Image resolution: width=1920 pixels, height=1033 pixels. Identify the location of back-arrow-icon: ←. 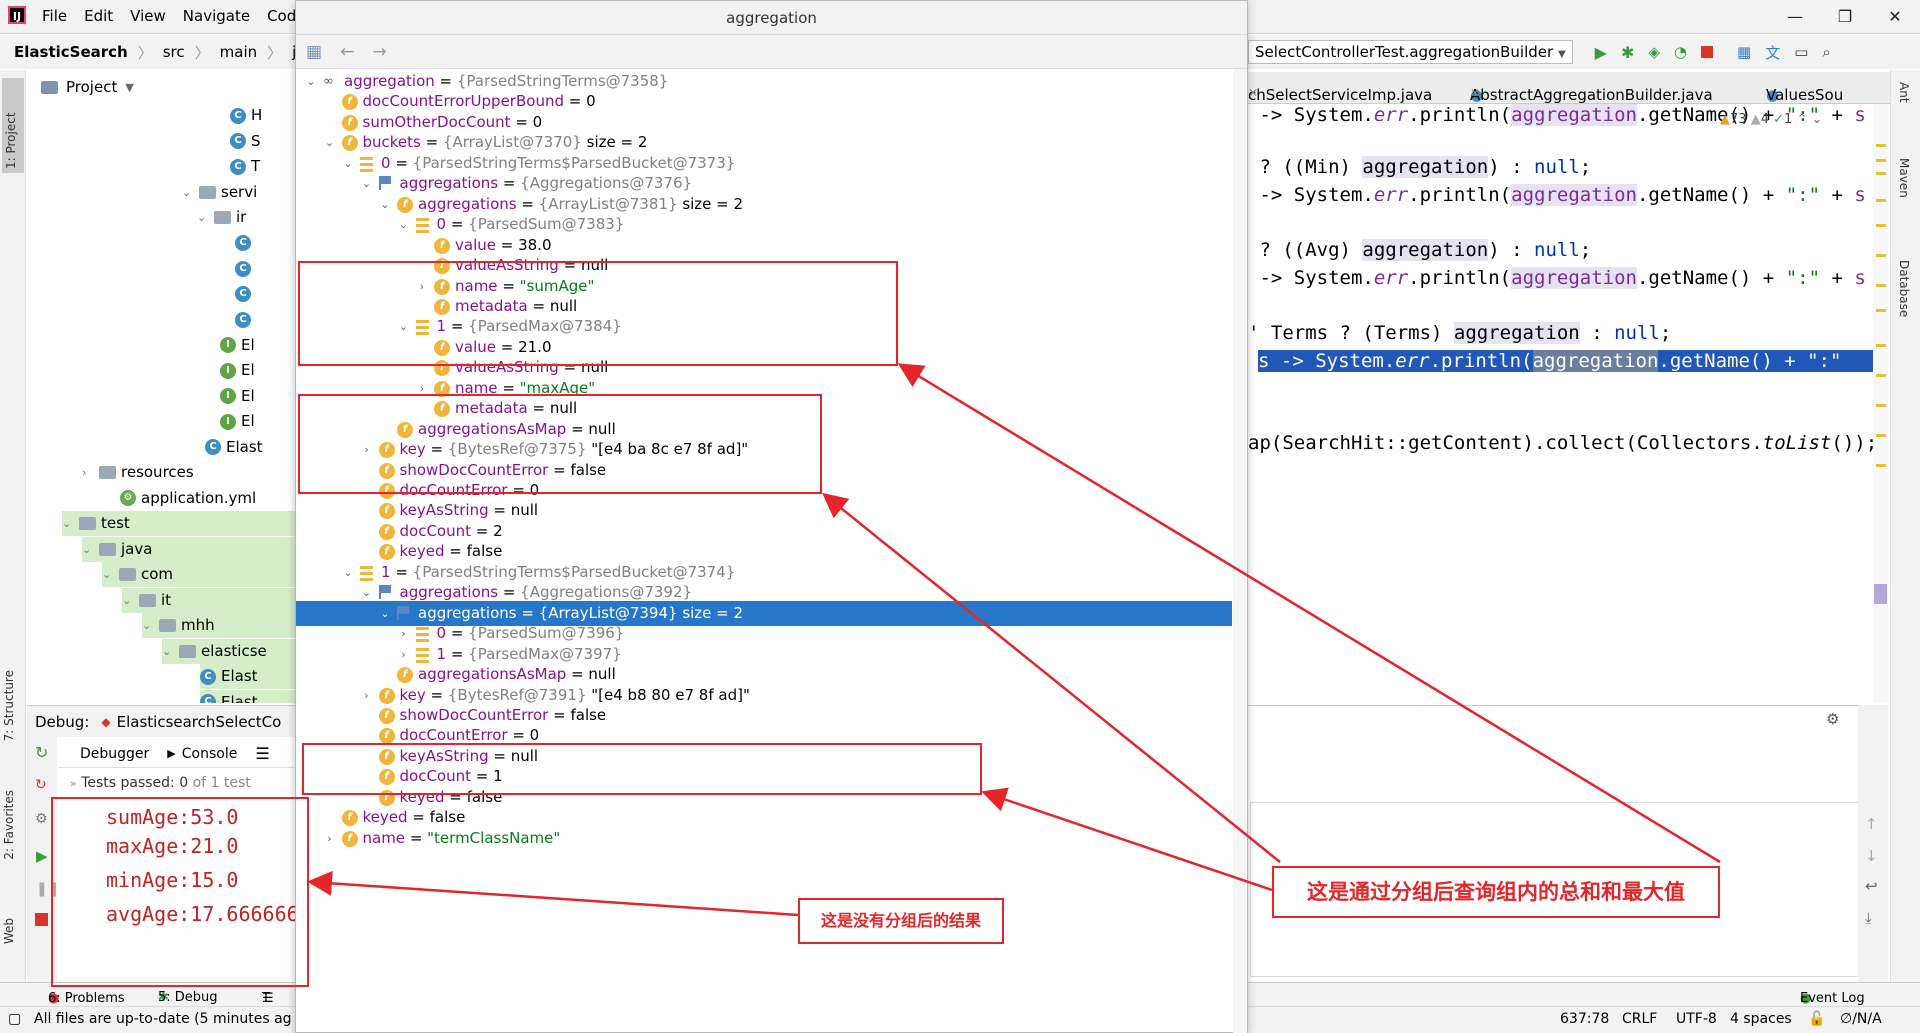
(347, 52).